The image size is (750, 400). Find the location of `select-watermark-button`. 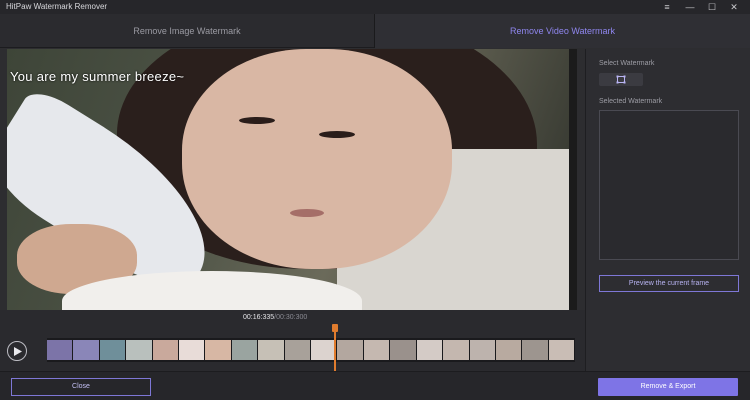

select-watermark-button is located at coordinates (621, 79).